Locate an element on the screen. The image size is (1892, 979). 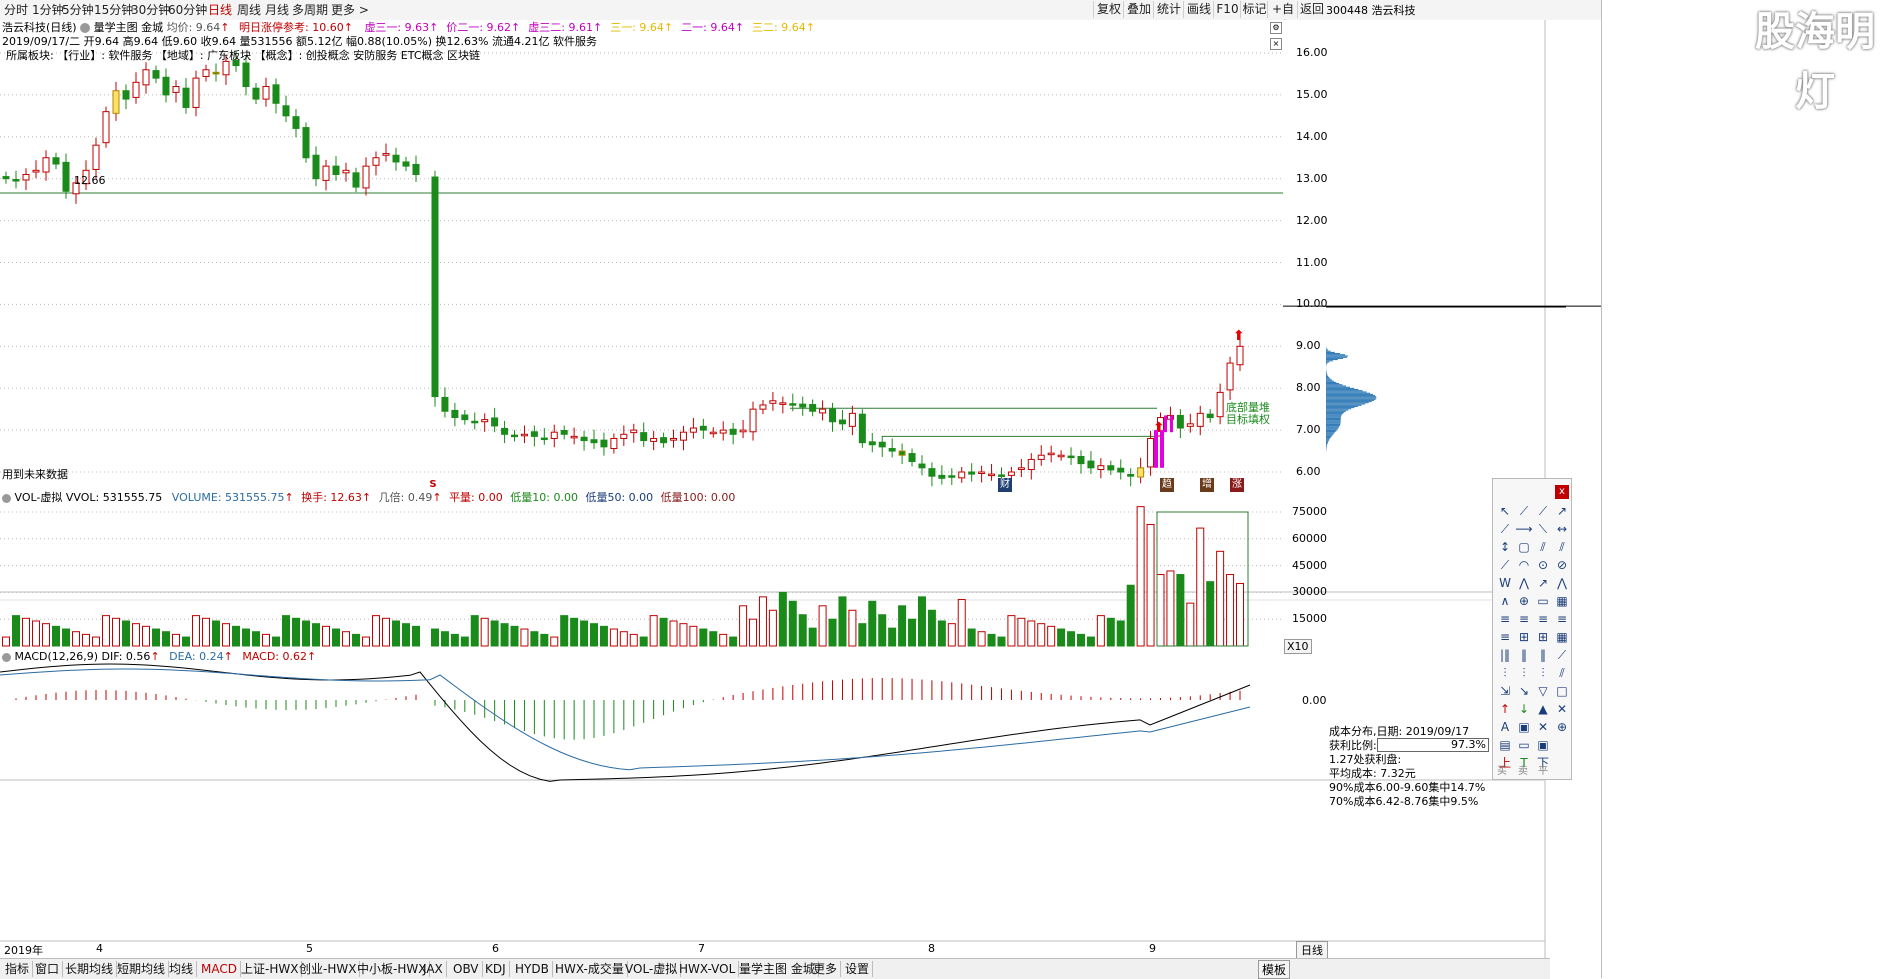
indicator-tab: 设置 is located at coordinates (858, 969).